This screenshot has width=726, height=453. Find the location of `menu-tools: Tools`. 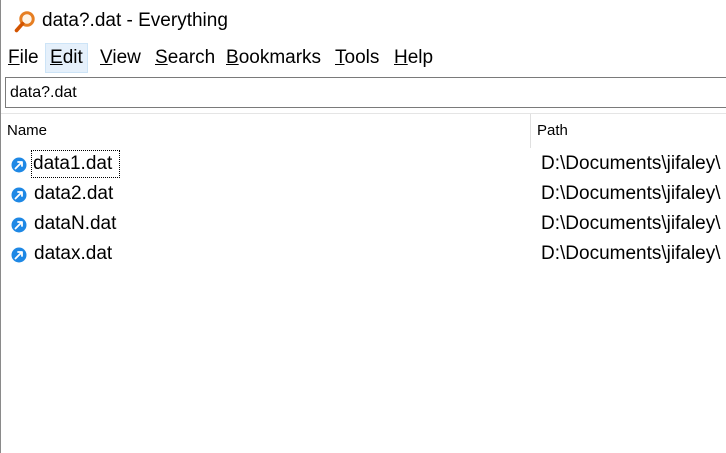

menu-tools: Tools is located at coordinates (357, 58).